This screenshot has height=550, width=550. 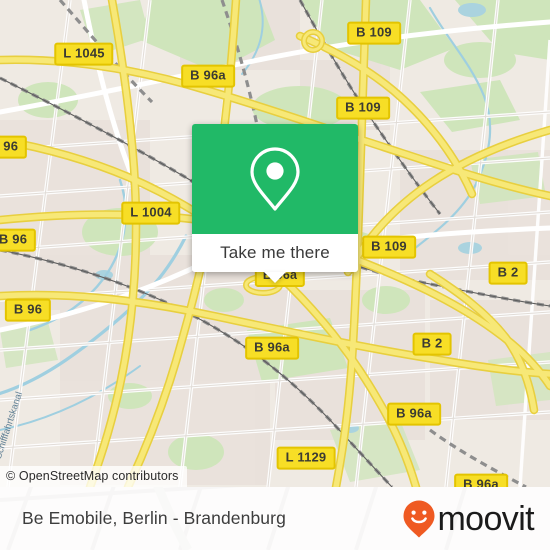 I want to click on map-pin-icon, so click(x=275, y=179).